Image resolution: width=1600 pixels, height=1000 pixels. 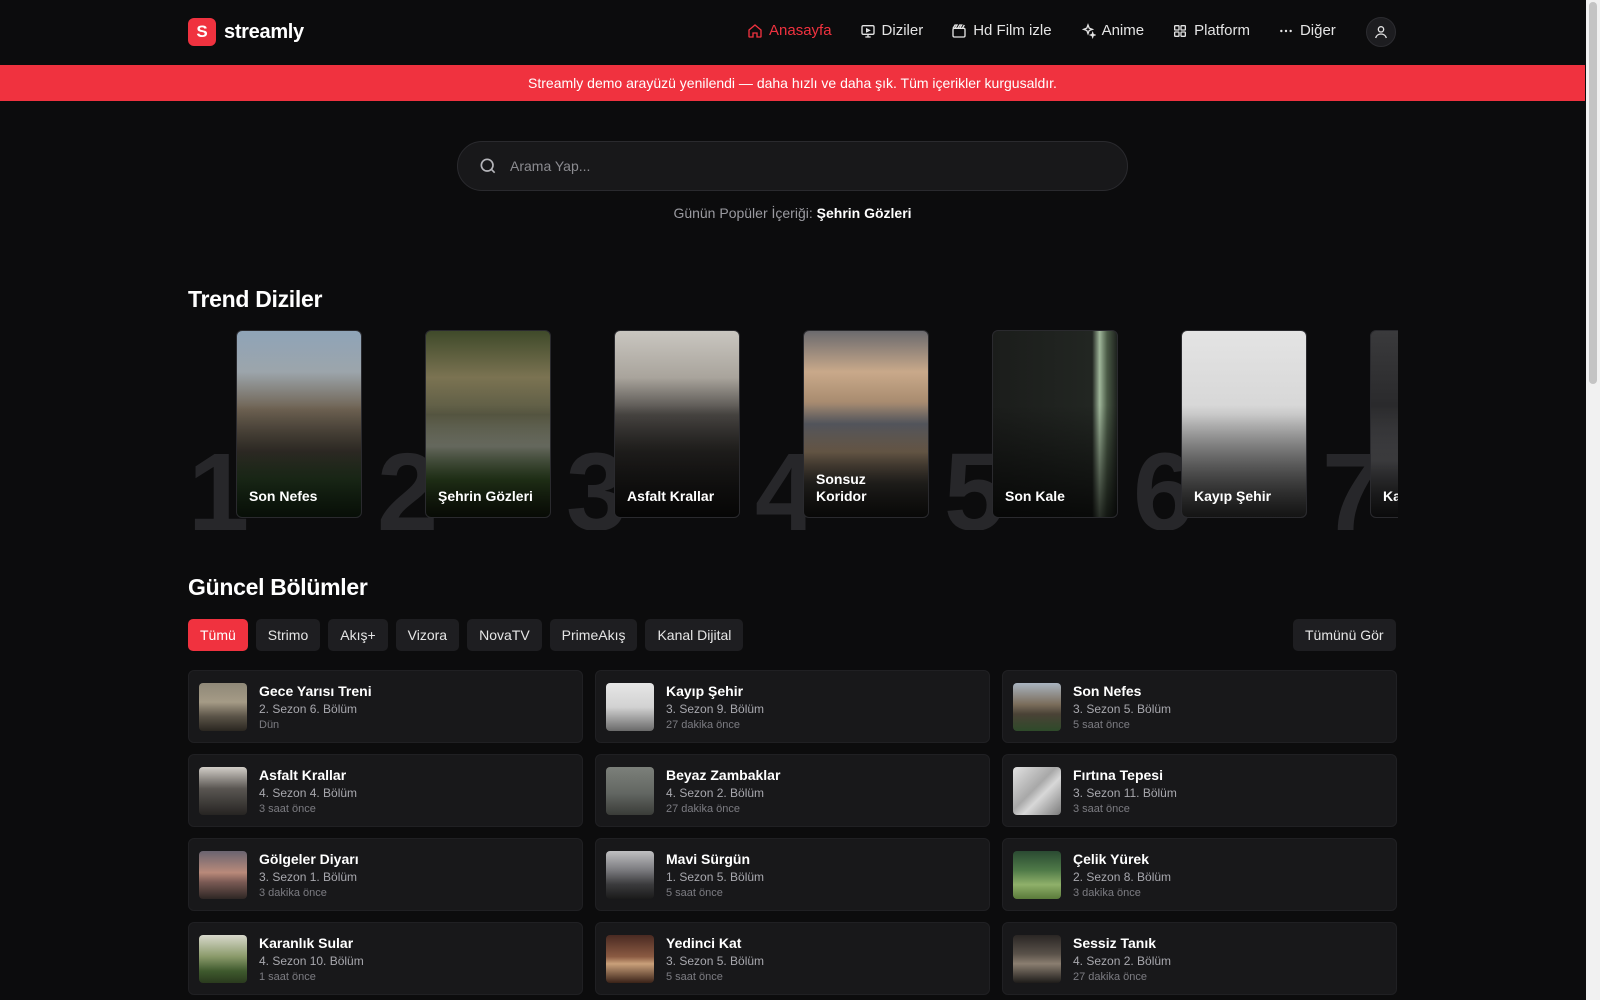 I want to click on episode-time: 1 saat önce, so click(x=287, y=976).